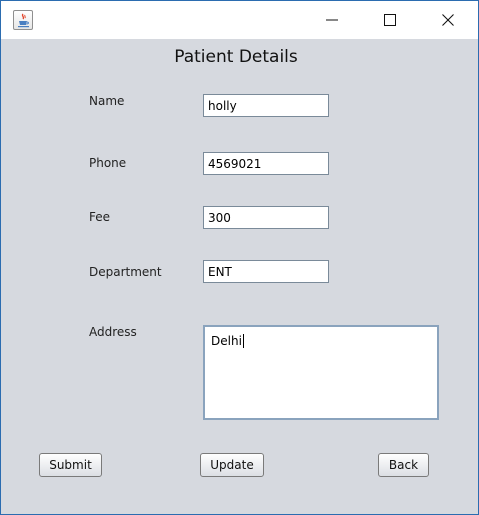  I want to click on minimize-icon, so click(332, 20).